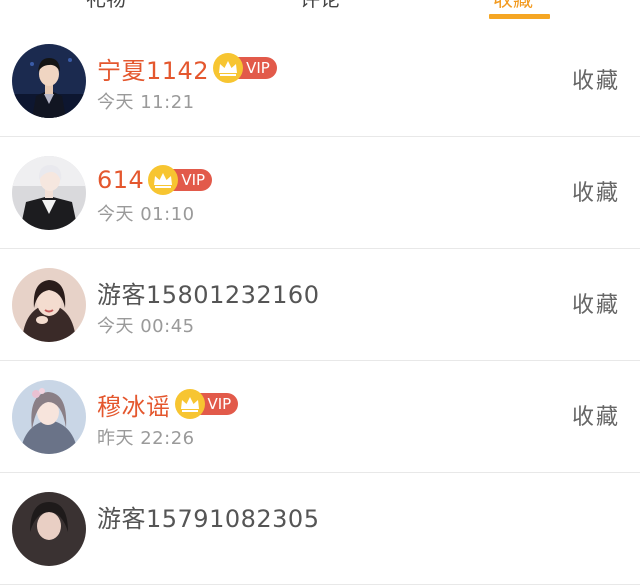 The image size is (640, 585). I want to click on user-name: 宁夏1142, so click(153, 68).